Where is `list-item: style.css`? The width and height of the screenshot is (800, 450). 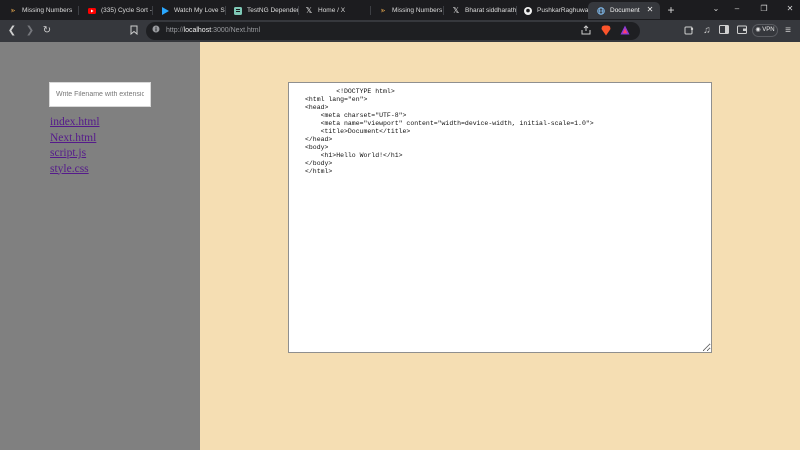 list-item: style.css is located at coordinates (75, 170).